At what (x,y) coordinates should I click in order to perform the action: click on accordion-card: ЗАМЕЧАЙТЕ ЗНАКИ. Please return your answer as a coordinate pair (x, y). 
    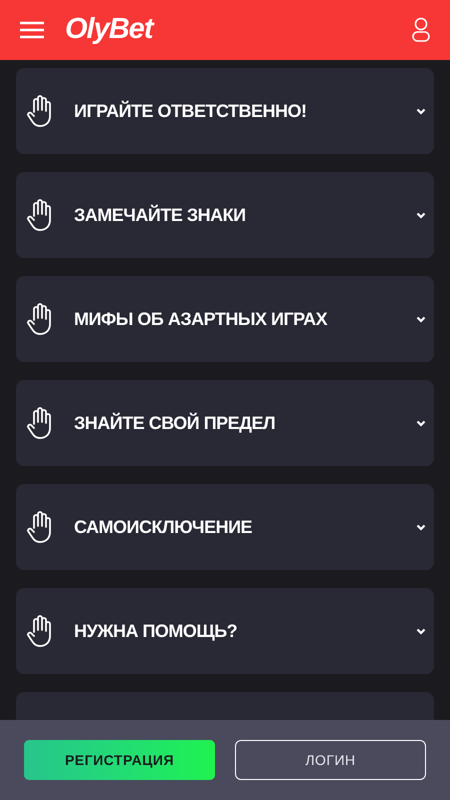
    Looking at the image, I should click on (225, 215).